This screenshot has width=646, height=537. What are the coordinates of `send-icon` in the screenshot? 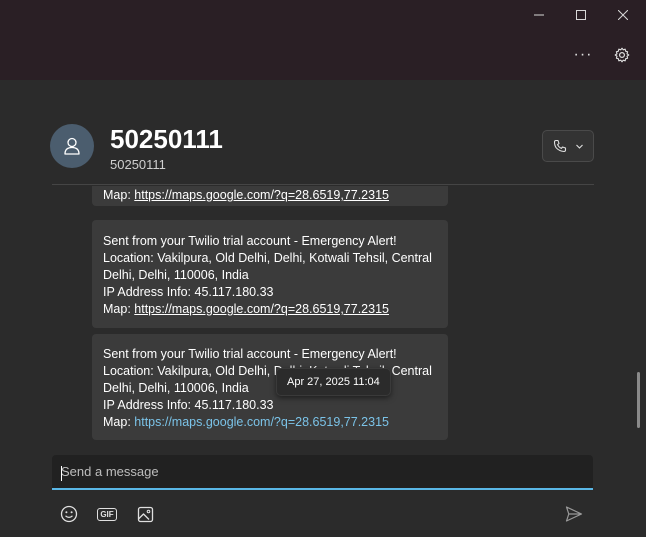 It's located at (574, 514).